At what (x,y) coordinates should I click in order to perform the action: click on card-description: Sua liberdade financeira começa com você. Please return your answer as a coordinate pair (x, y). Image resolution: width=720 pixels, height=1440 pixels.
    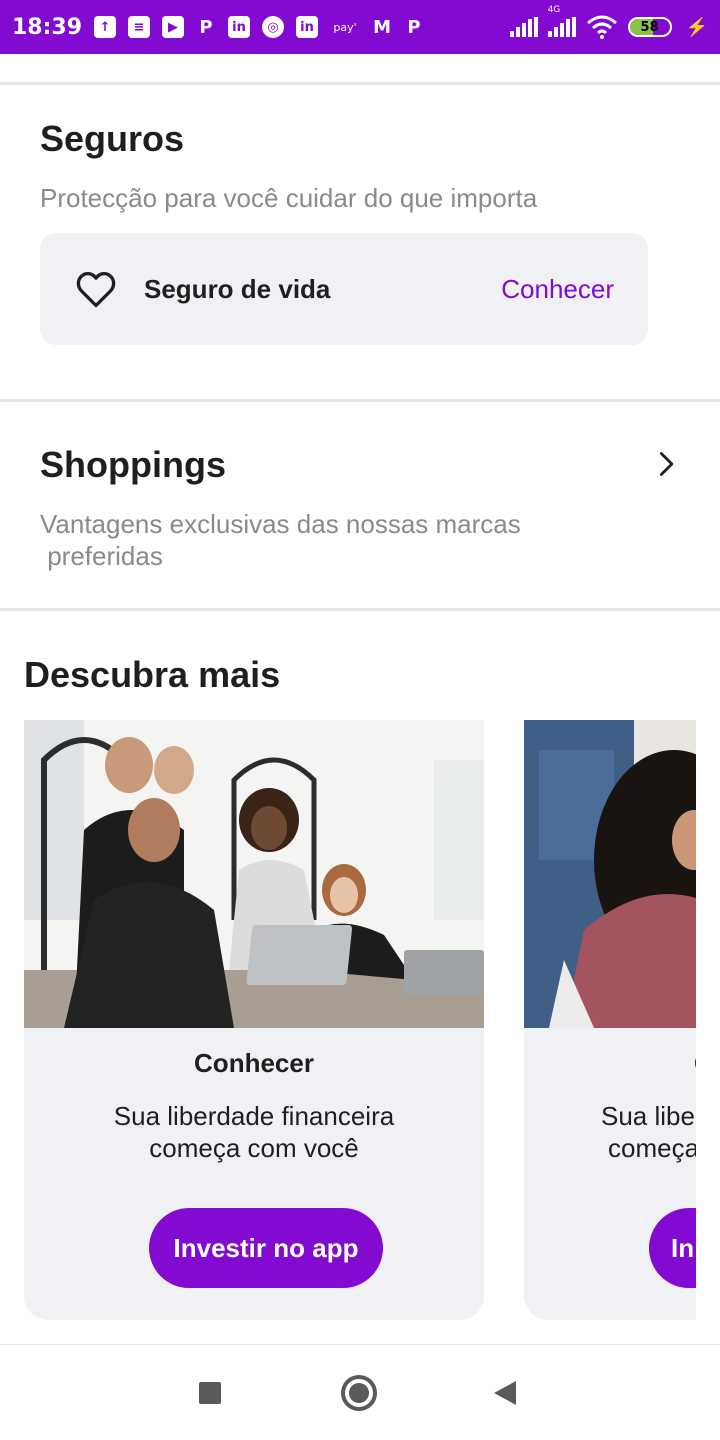
    Looking at the image, I should click on (254, 1132).